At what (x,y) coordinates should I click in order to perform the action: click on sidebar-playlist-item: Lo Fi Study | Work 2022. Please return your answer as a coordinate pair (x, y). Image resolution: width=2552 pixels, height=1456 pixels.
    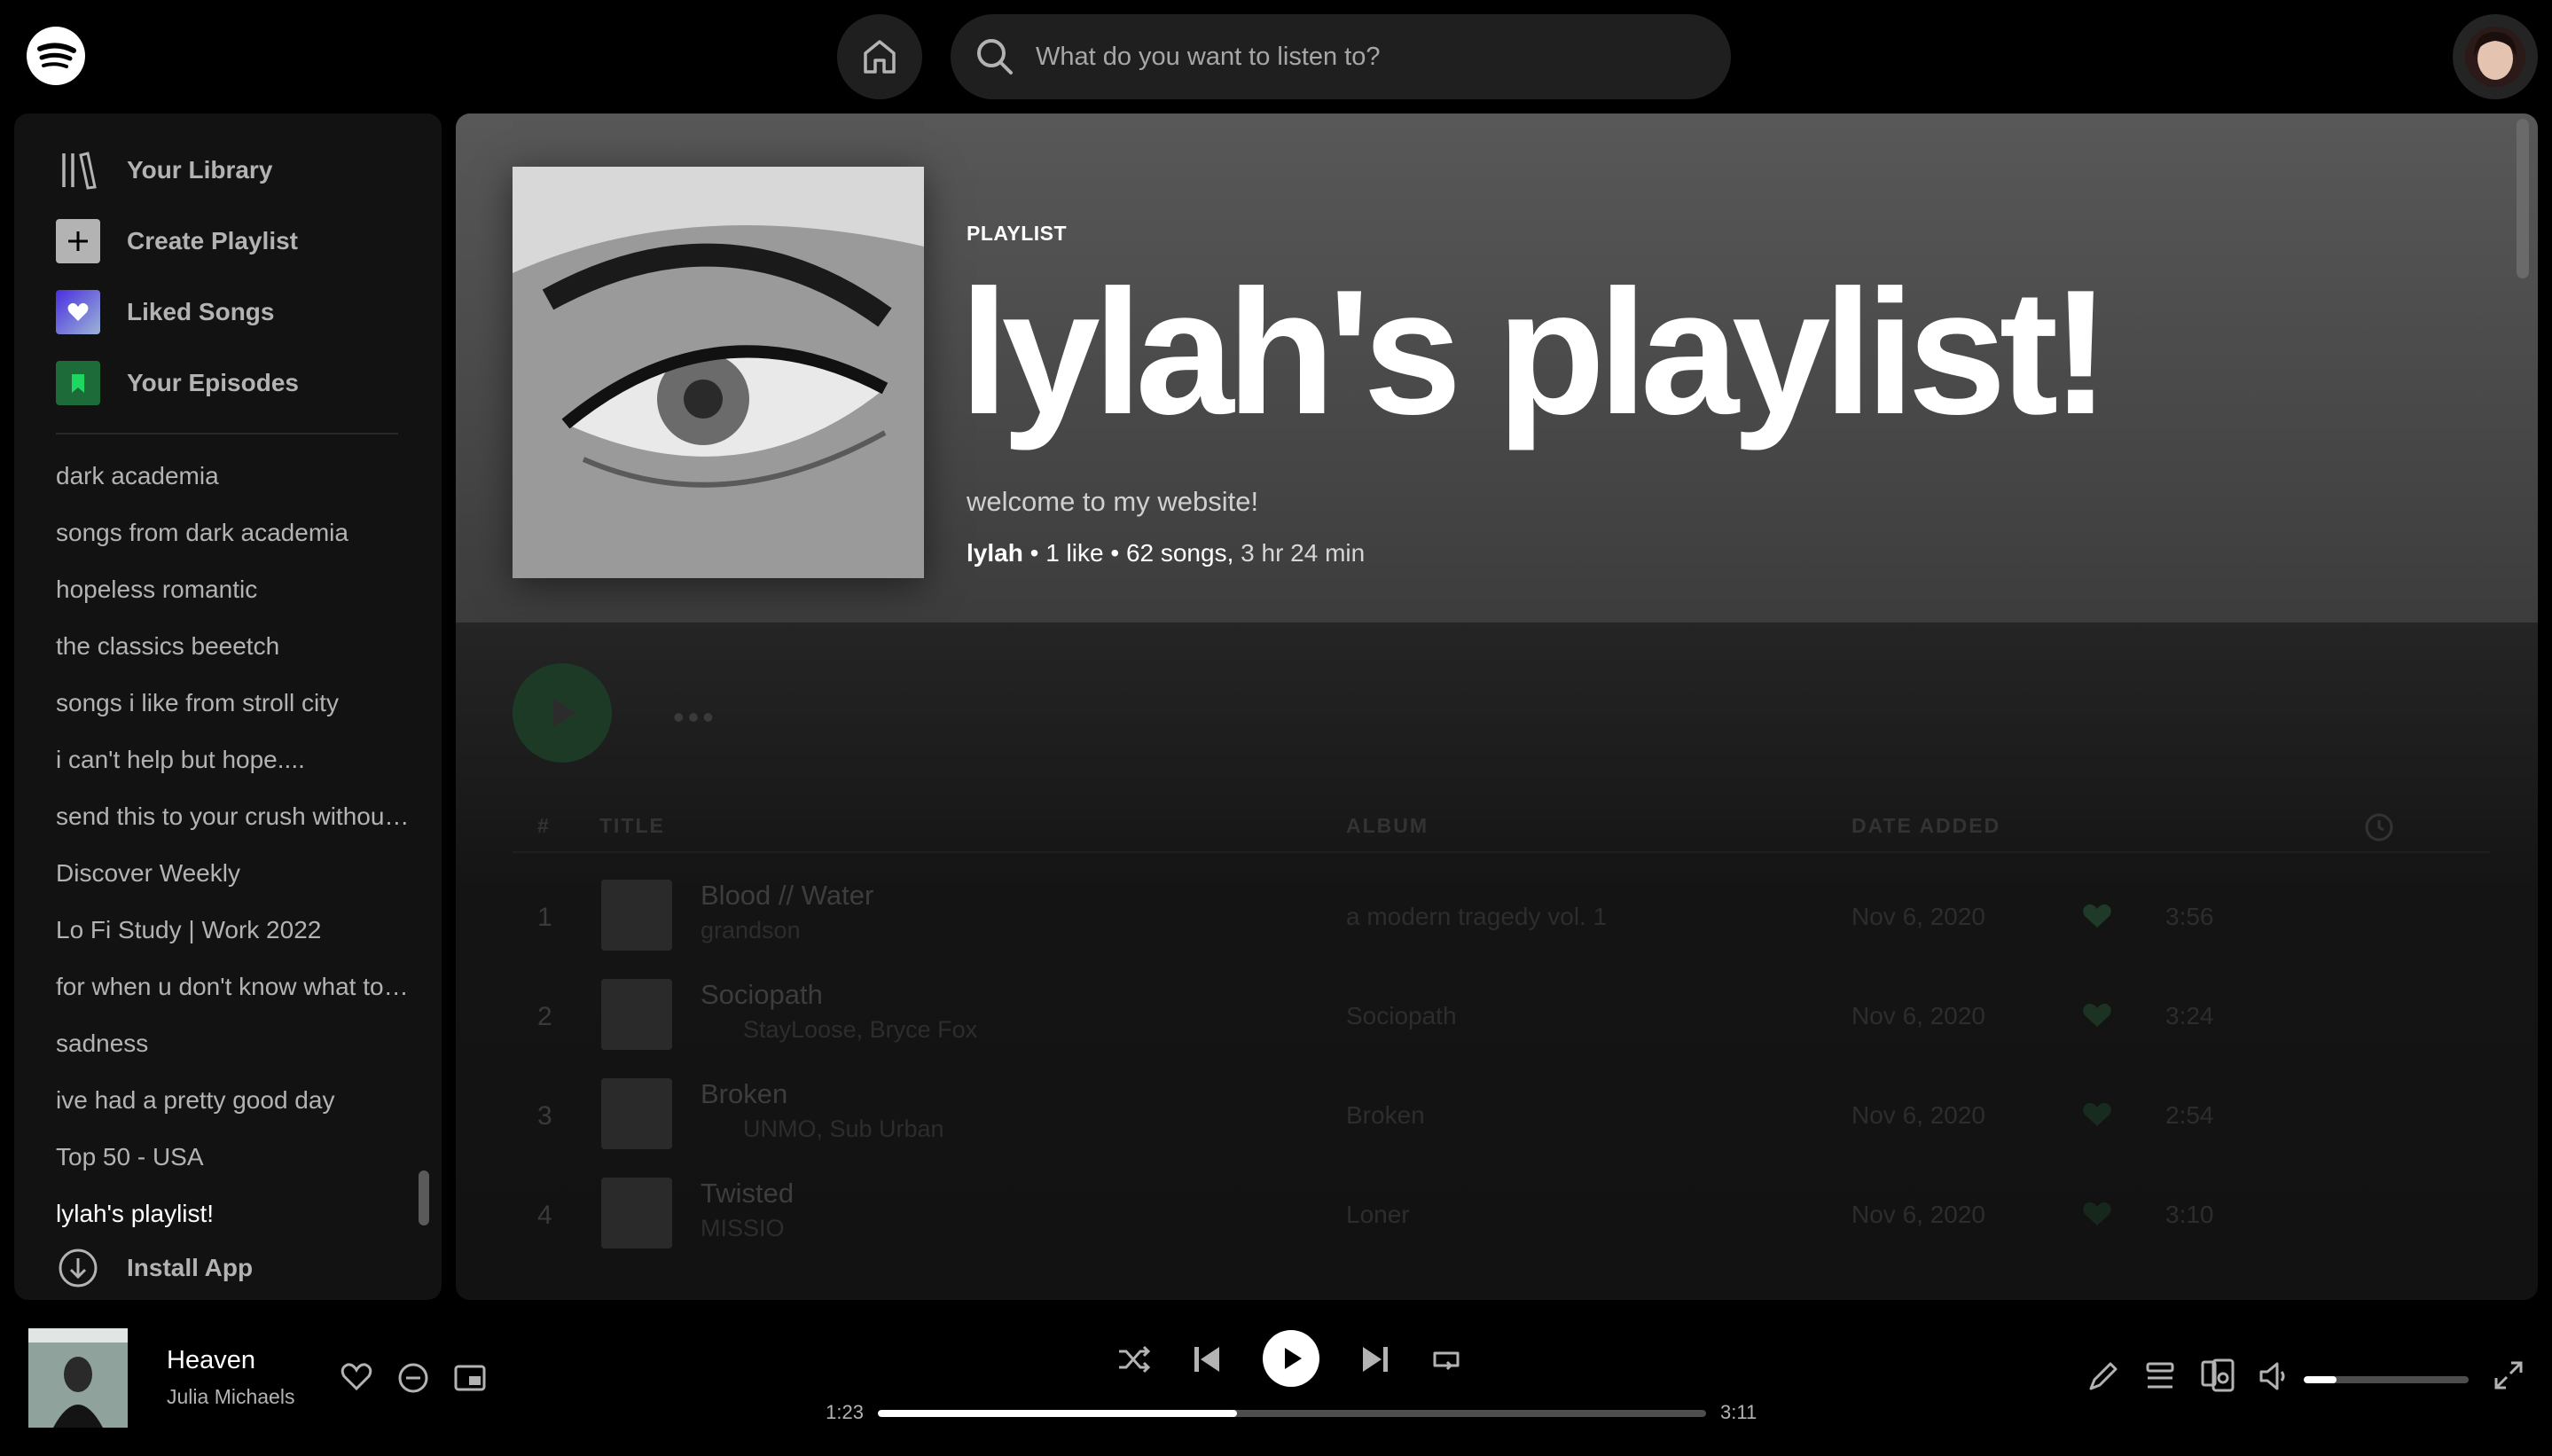
    Looking at the image, I should click on (233, 930).